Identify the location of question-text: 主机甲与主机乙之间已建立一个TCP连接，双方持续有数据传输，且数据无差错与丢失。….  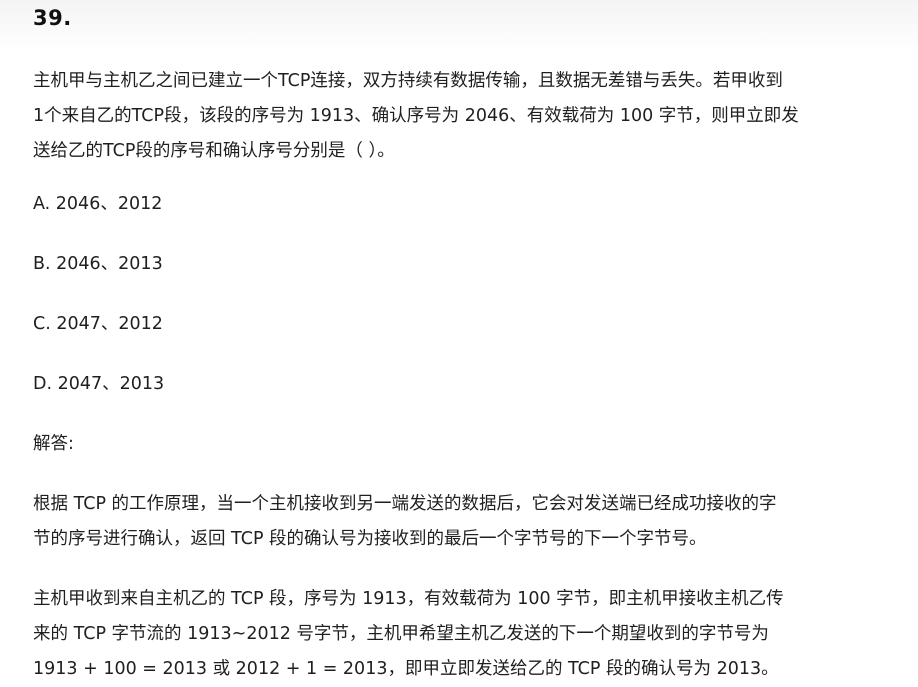
(468, 116).